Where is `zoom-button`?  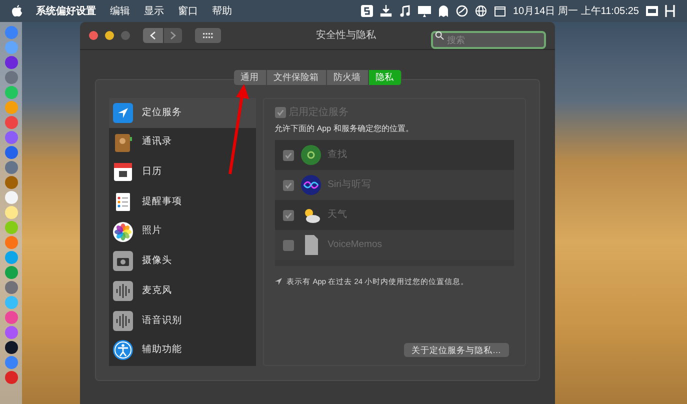
zoom-button is located at coordinates (125, 35).